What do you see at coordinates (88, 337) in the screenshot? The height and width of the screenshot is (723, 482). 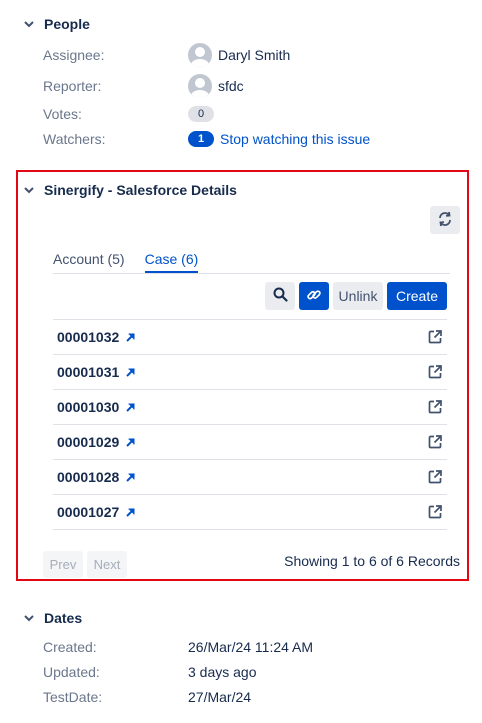 I see `case-number-link: 00001032` at bounding box center [88, 337].